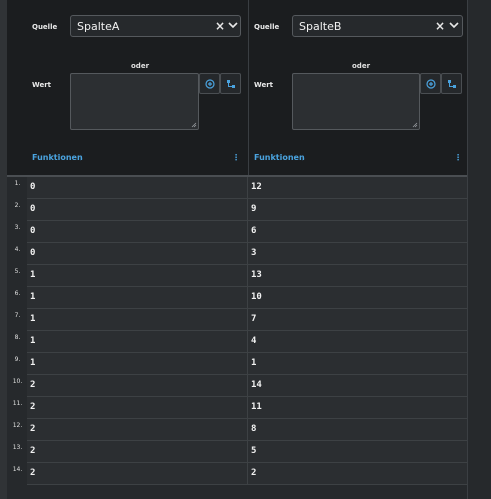 The height and width of the screenshot is (499, 491). I want to click on cell-spalte-b: 3, so click(357, 254).